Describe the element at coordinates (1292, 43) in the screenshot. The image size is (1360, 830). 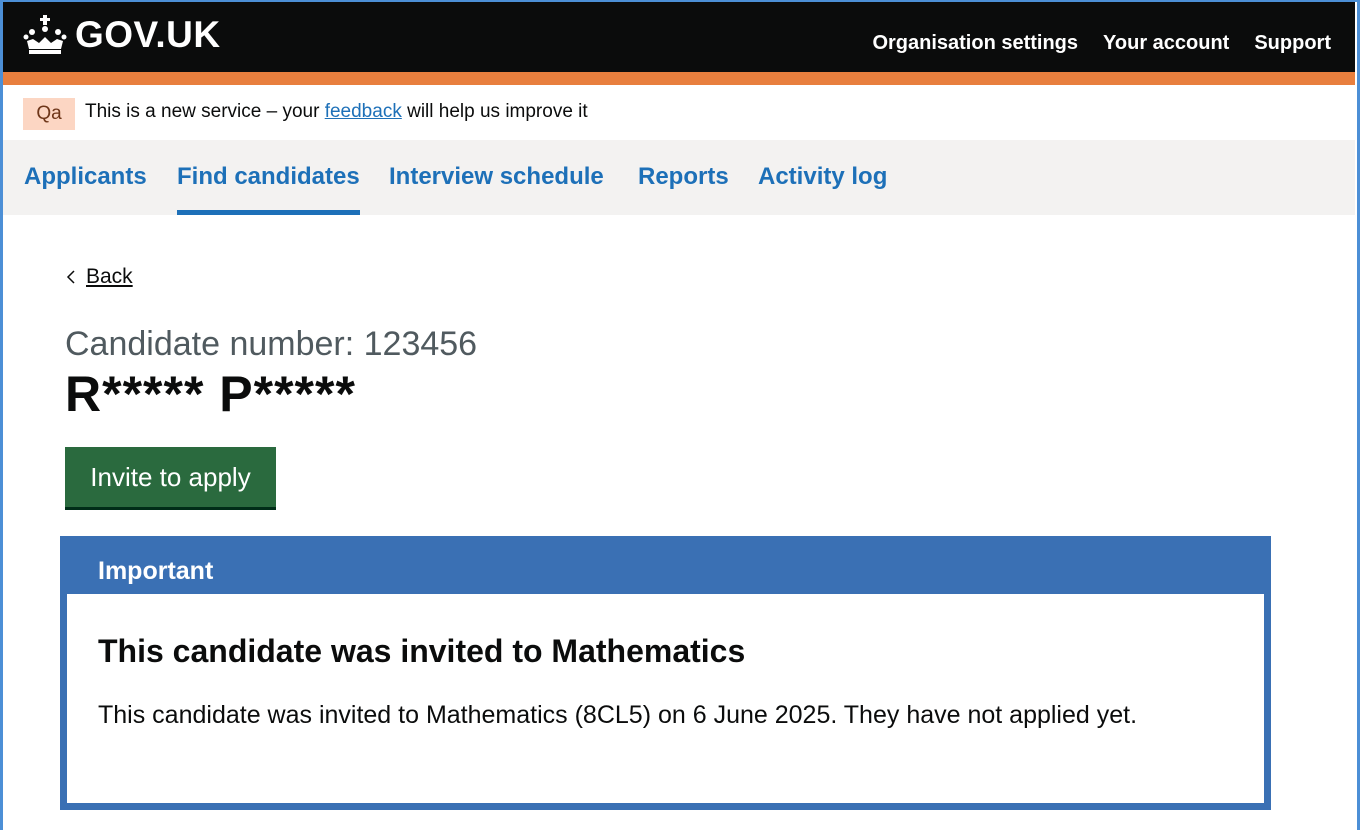
I see `support-link: Support` at that location.